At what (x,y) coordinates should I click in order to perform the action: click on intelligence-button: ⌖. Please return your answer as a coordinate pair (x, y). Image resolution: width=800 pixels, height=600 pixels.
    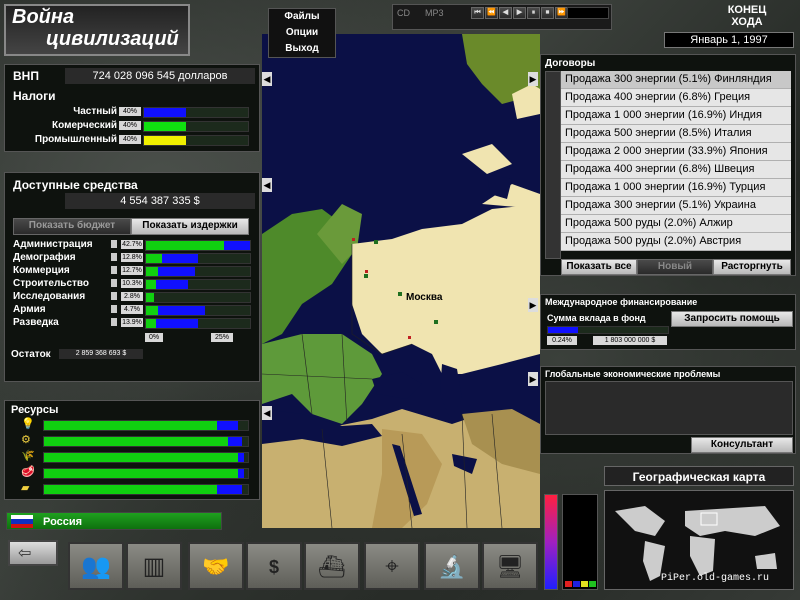
    Looking at the image, I should click on (392, 566).